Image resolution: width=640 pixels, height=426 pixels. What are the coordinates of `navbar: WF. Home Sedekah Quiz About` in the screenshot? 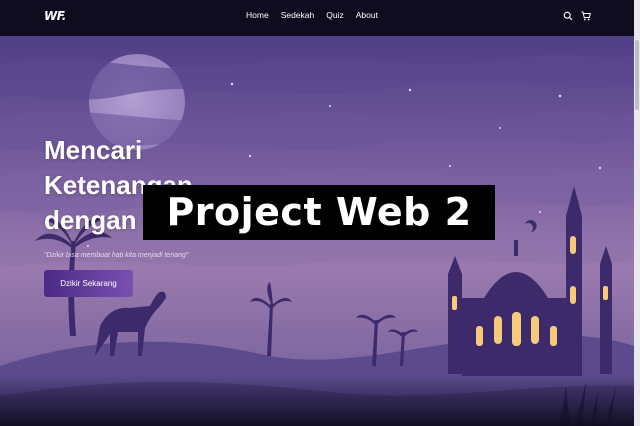 It's located at (317, 18).